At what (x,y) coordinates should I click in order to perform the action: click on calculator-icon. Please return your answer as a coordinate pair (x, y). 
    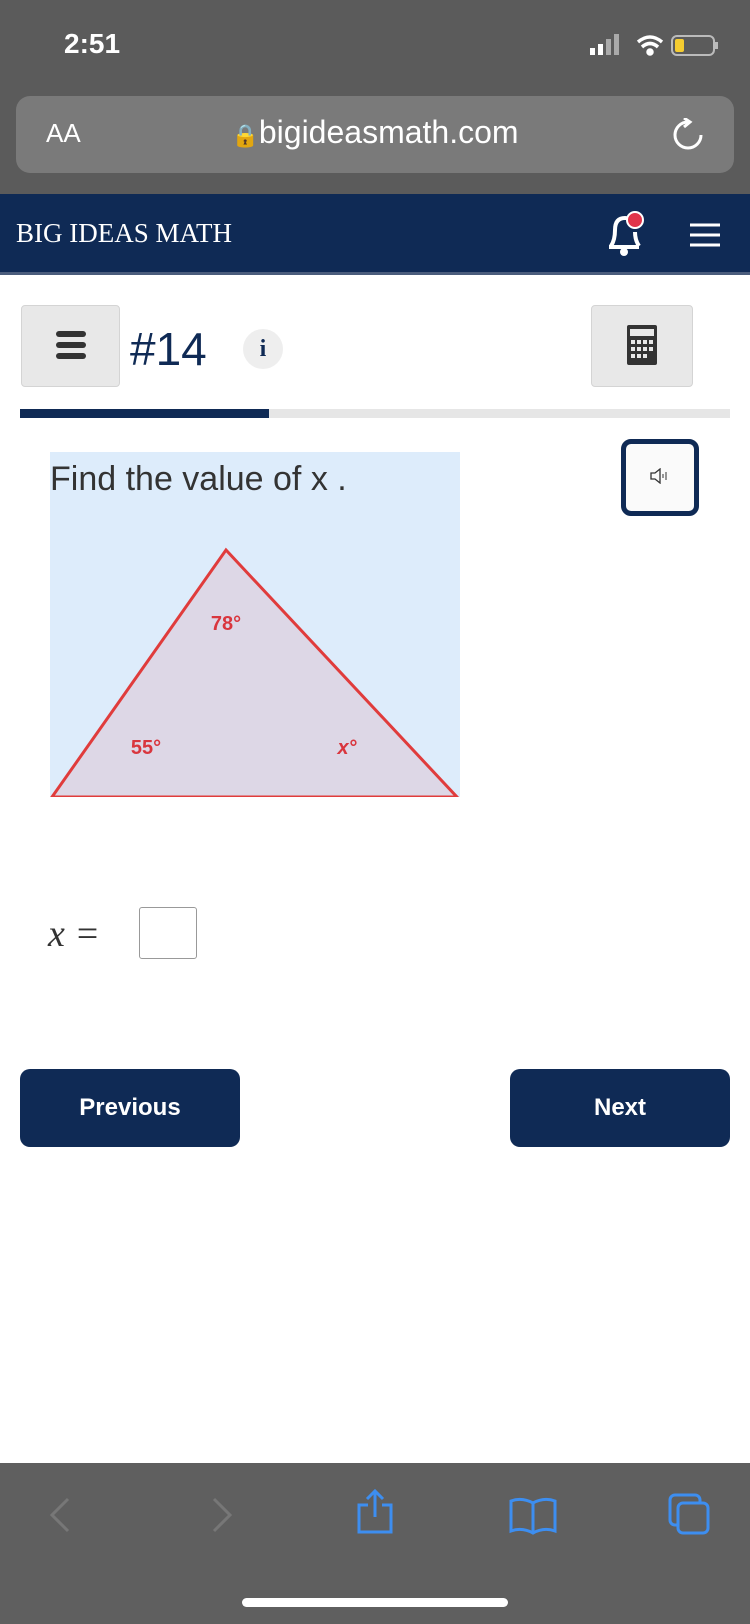
    Looking at the image, I should click on (642, 344).